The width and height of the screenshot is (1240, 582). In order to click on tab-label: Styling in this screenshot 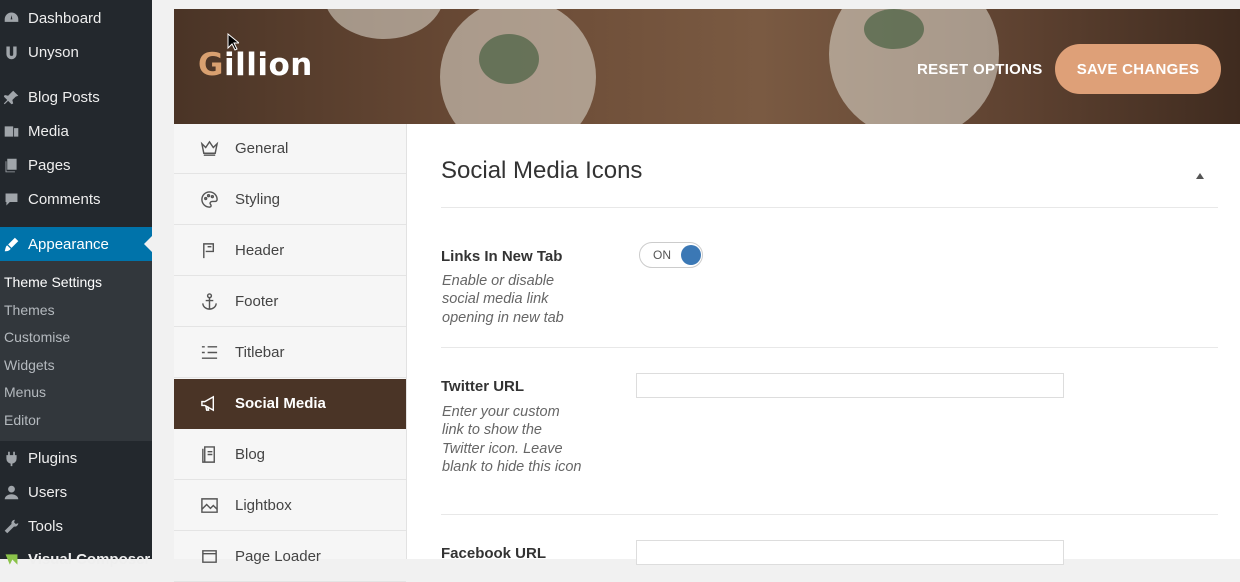, I will do `click(258, 199)`.